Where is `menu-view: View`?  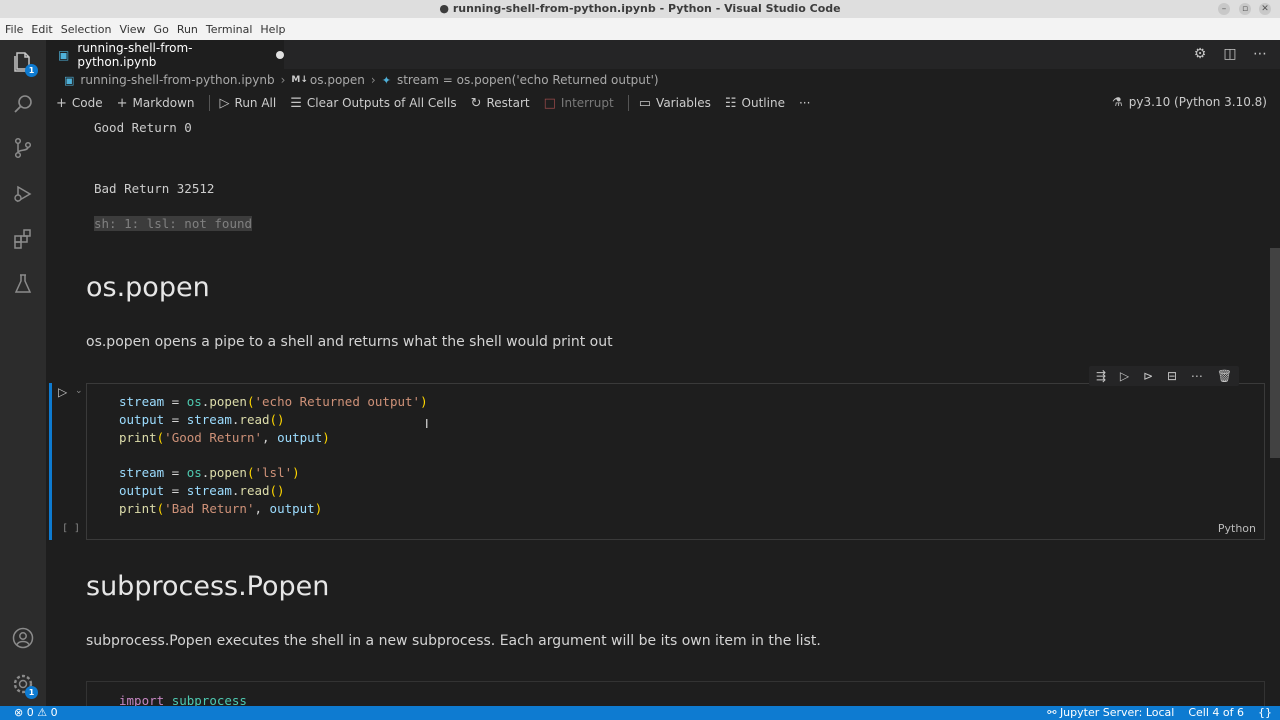 menu-view: View is located at coordinates (132, 29).